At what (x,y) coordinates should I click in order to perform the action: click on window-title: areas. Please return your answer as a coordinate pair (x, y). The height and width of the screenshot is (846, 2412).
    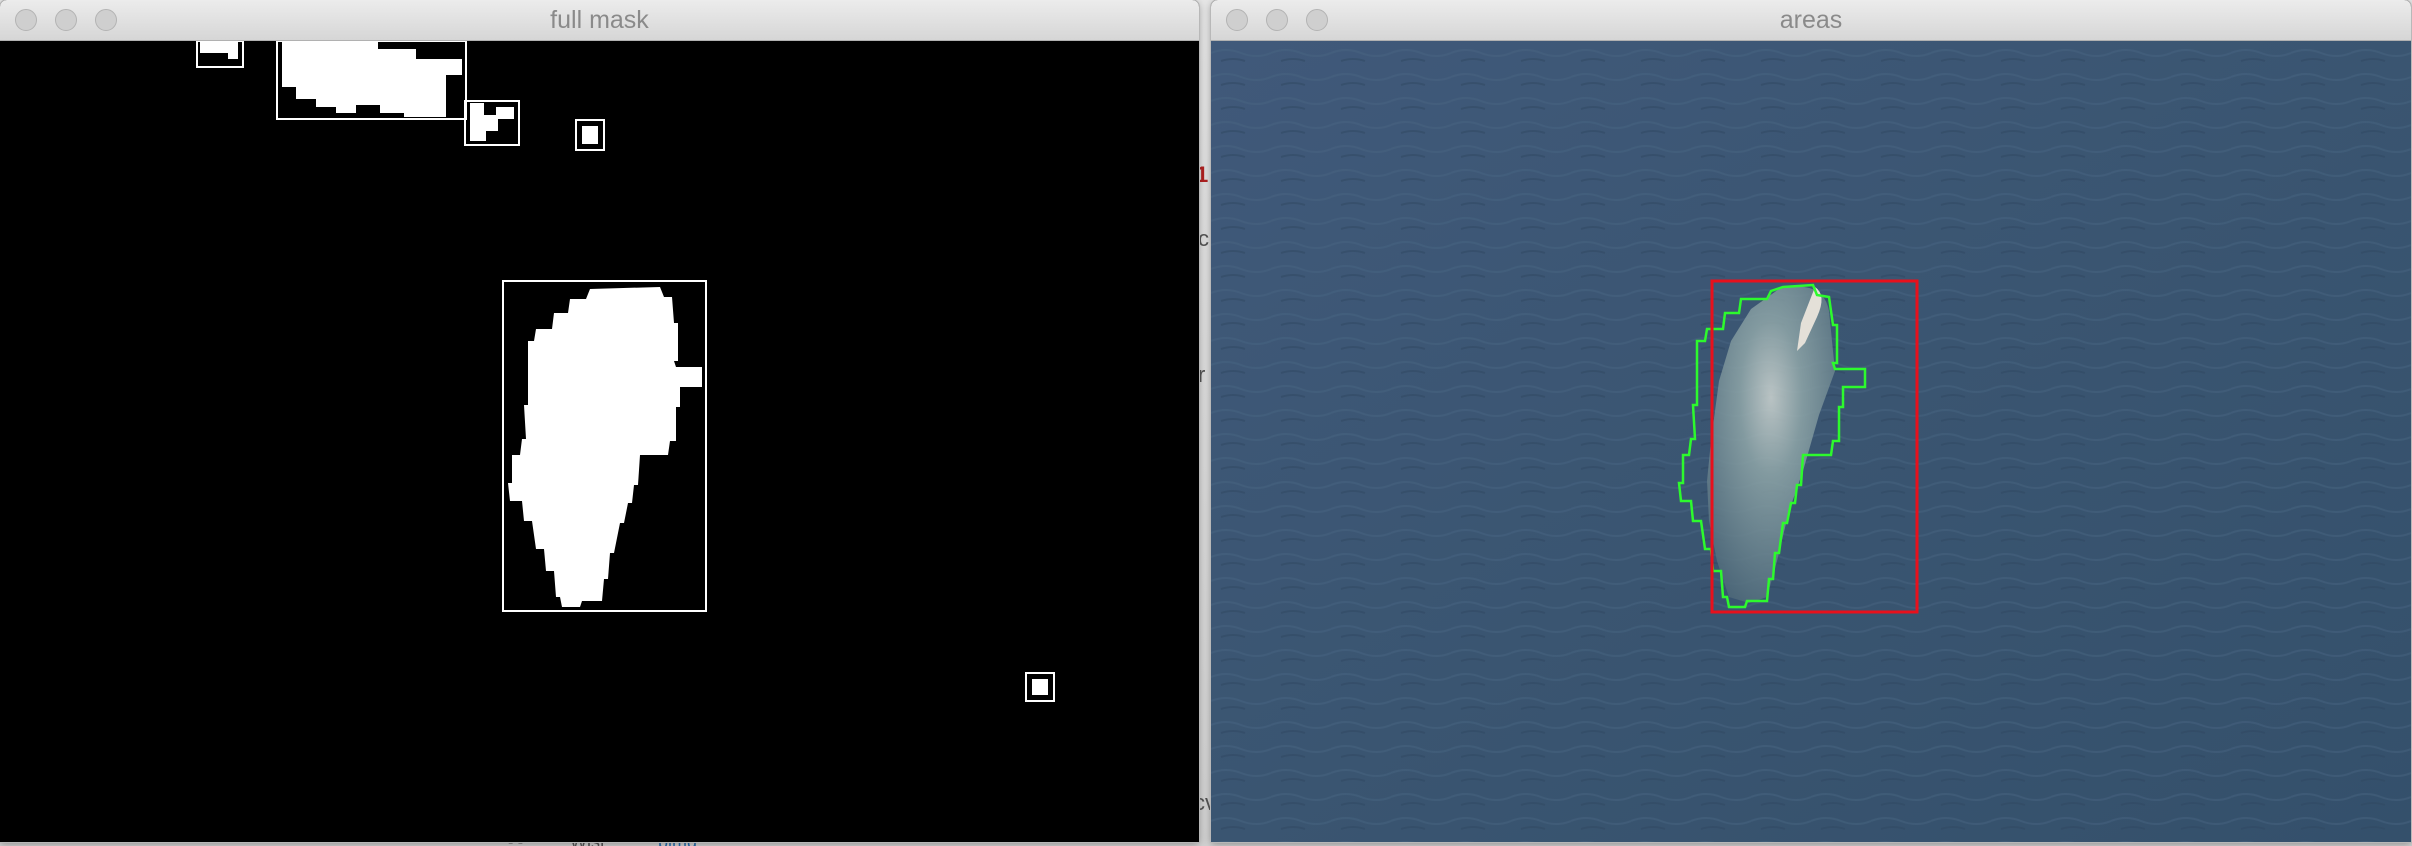
    Looking at the image, I should click on (1811, 20).